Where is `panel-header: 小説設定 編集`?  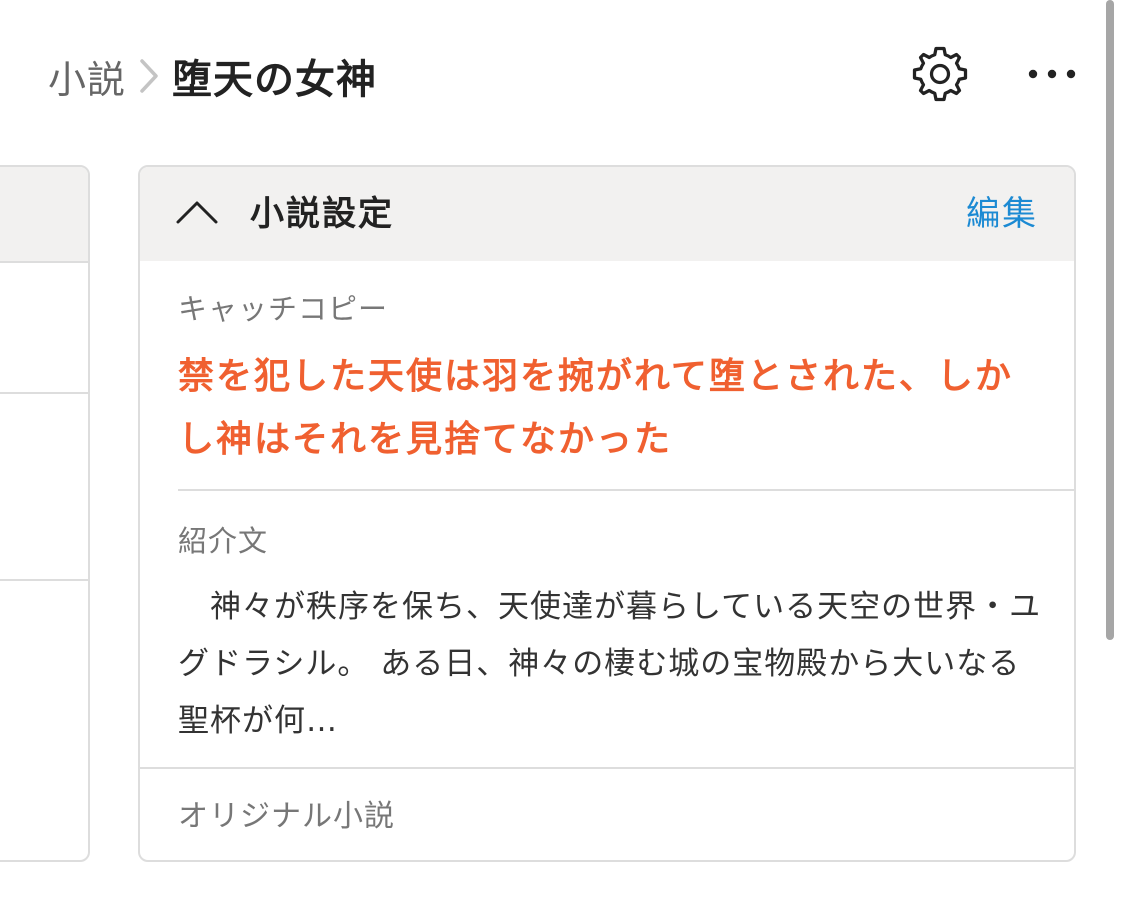 panel-header: 小説設定 編集 is located at coordinates (607, 214).